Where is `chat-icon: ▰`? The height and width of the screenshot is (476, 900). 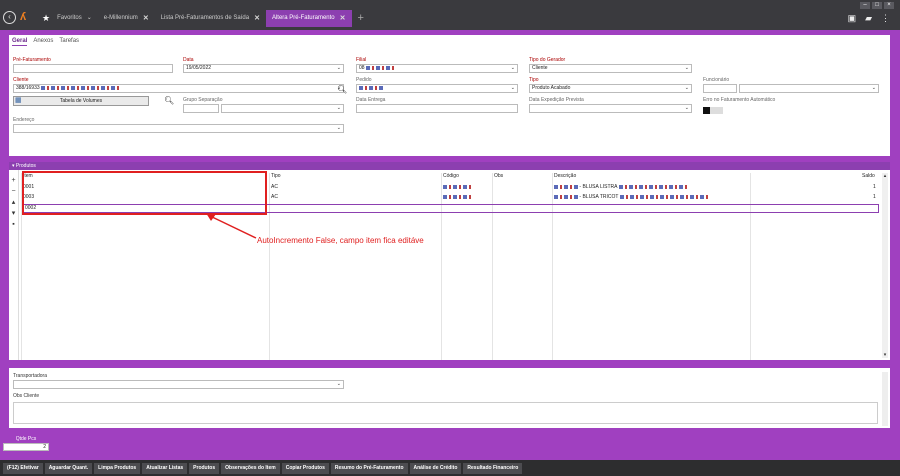
chat-icon: ▰ is located at coordinates (868, 18).